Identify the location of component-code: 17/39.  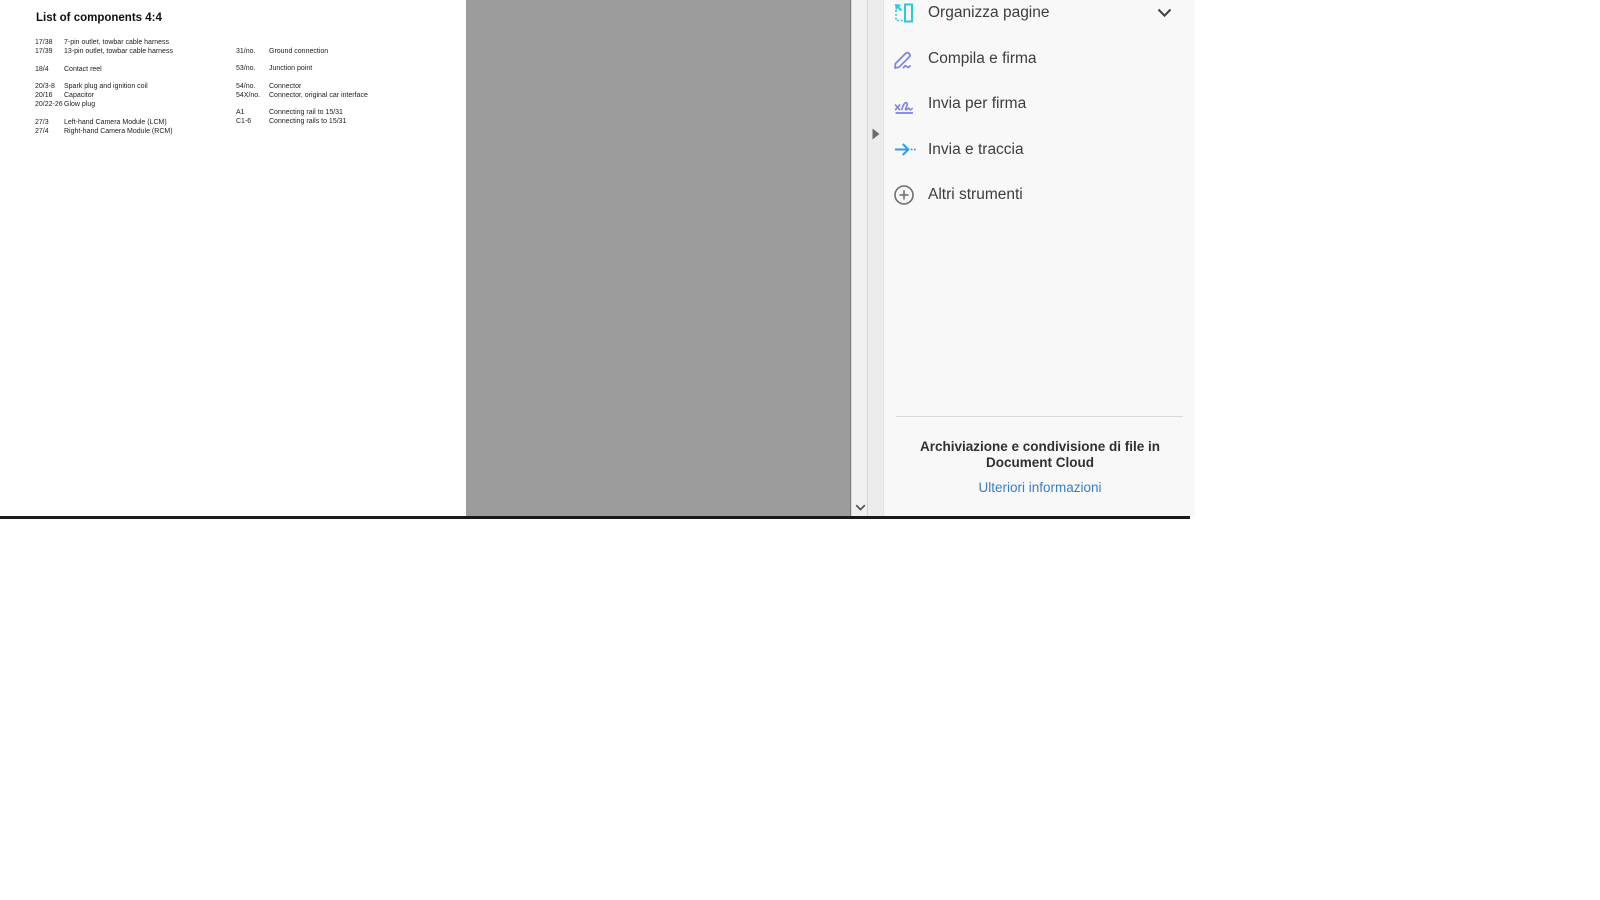
(44, 52).